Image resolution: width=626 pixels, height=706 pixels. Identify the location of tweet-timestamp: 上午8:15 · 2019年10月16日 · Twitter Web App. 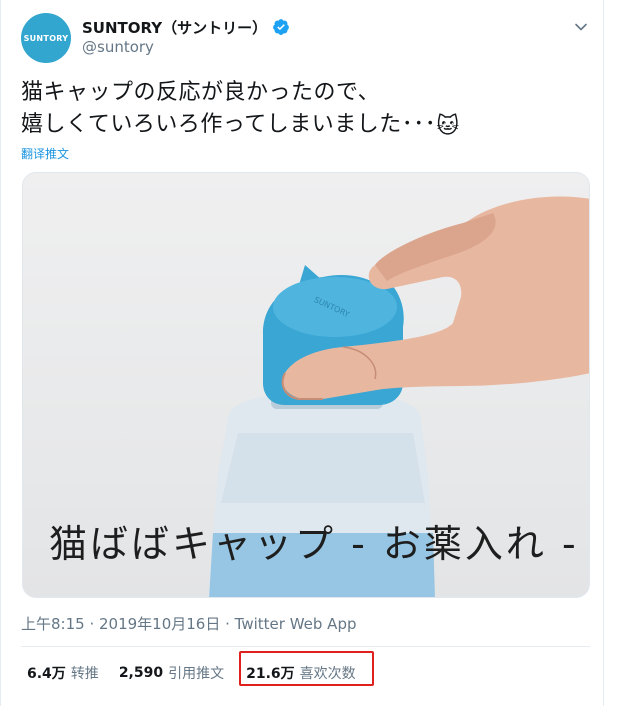
(189, 623).